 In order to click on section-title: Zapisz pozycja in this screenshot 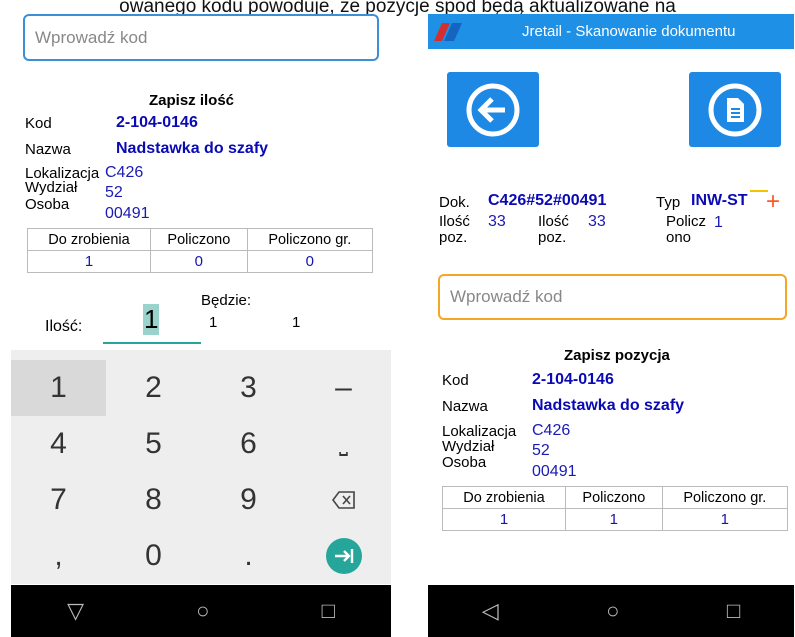, I will do `click(617, 355)`.